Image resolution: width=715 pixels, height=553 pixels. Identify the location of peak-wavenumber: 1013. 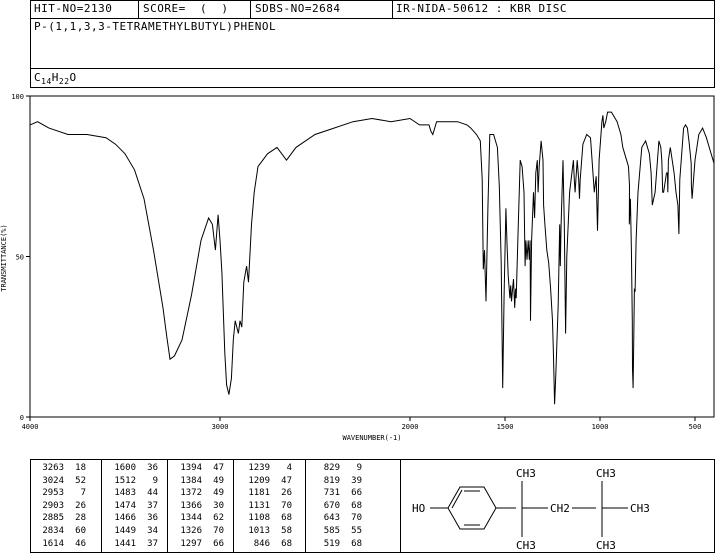
(259, 530).